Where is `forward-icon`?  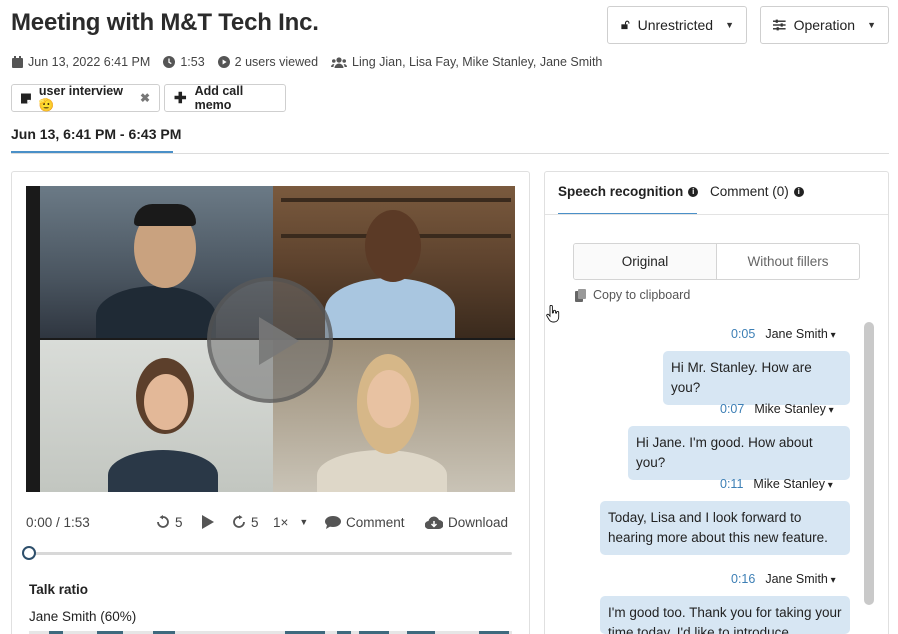
forward-icon is located at coordinates (239, 521).